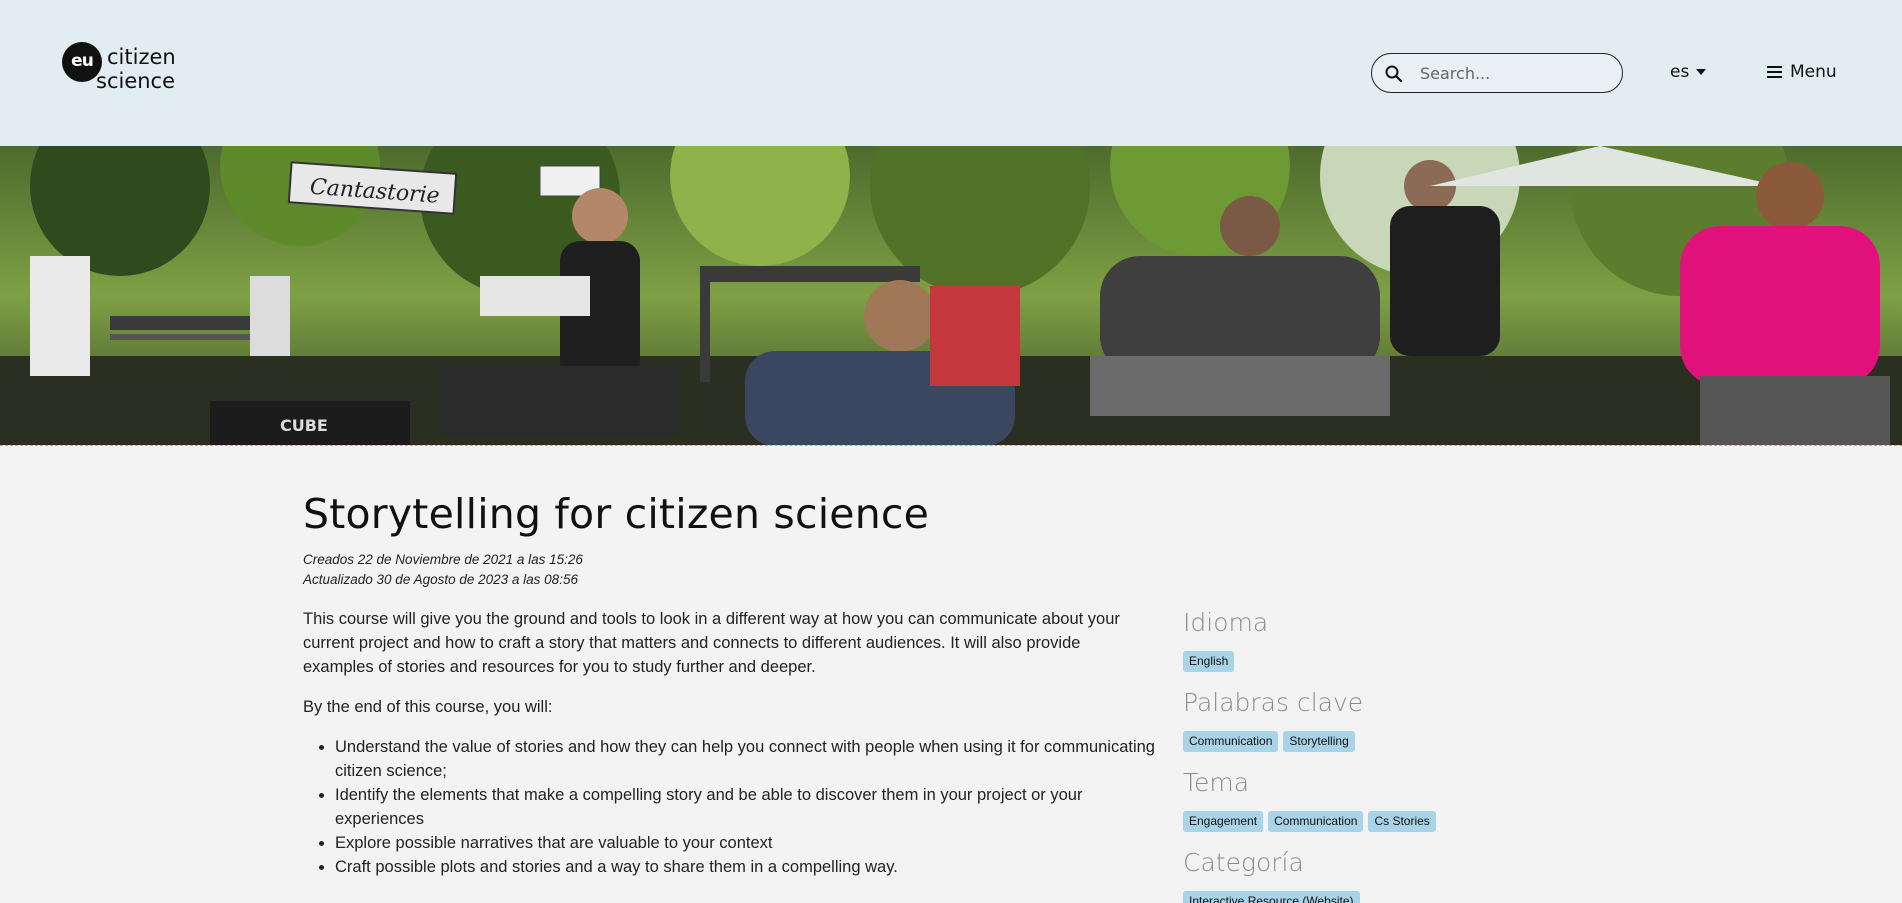 Image resolution: width=1902 pixels, height=903 pixels. What do you see at coordinates (1243, 862) in the screenshot?
I see `categoria-heading: Categoría` at bounding box center [1243, 862].